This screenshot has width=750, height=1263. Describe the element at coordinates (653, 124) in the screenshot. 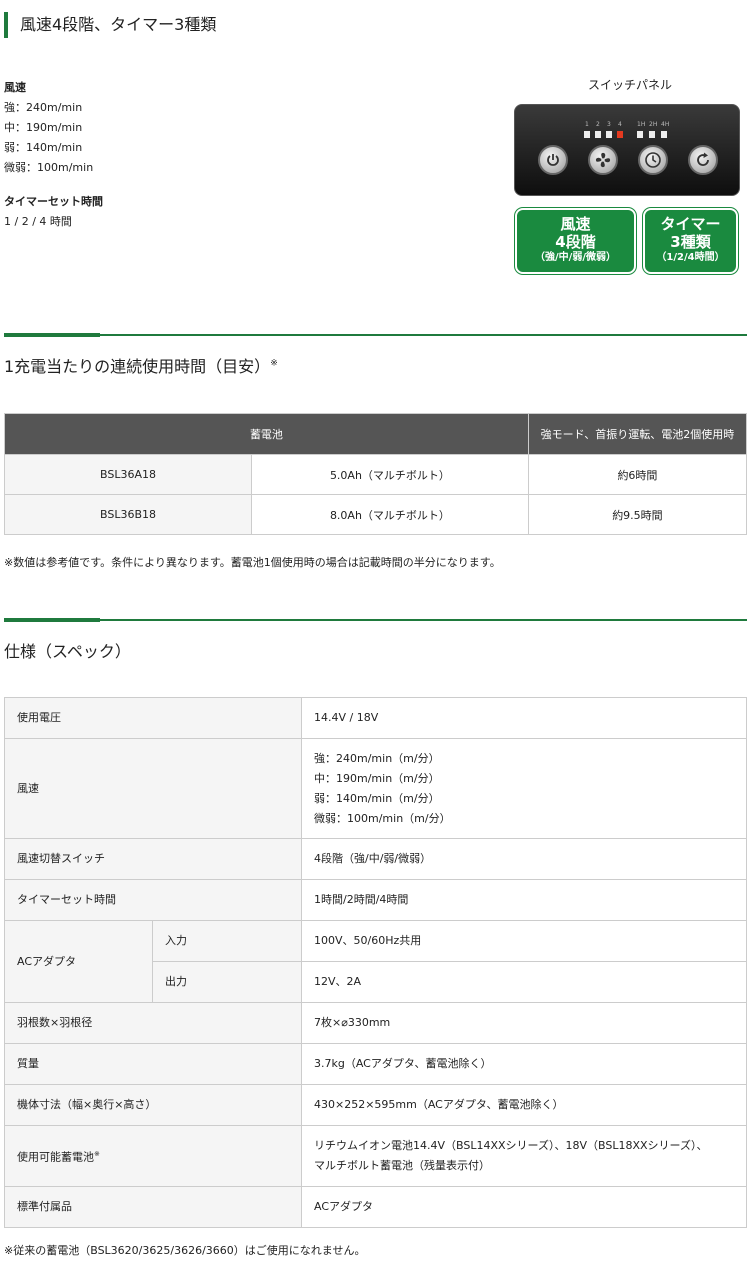

I see `indicator-label-2h: 2H` at that location.